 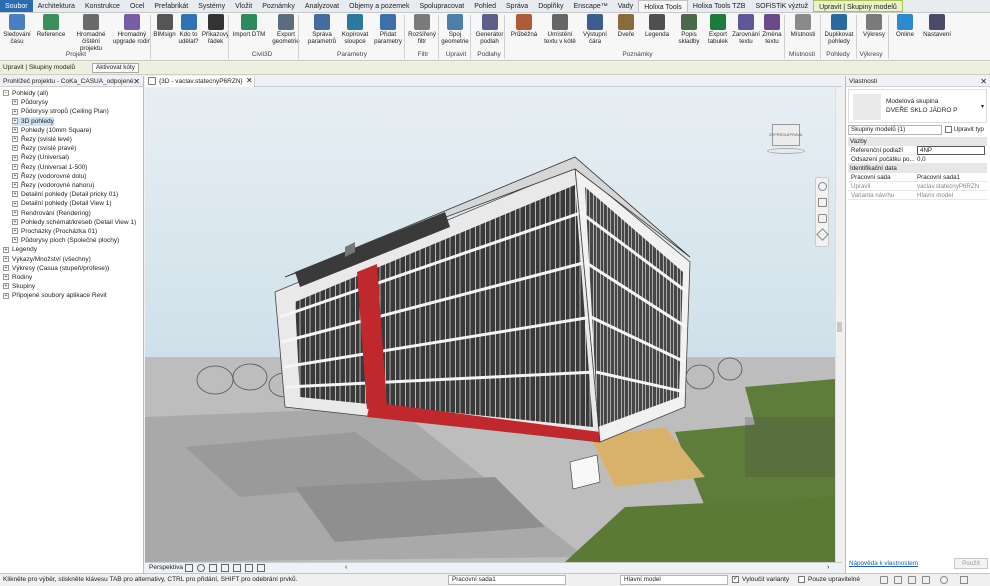 What do you see at coordinates (926, 580) in the screenshot?
I see `select-by-face-icon` at bounding box center [926, 580].